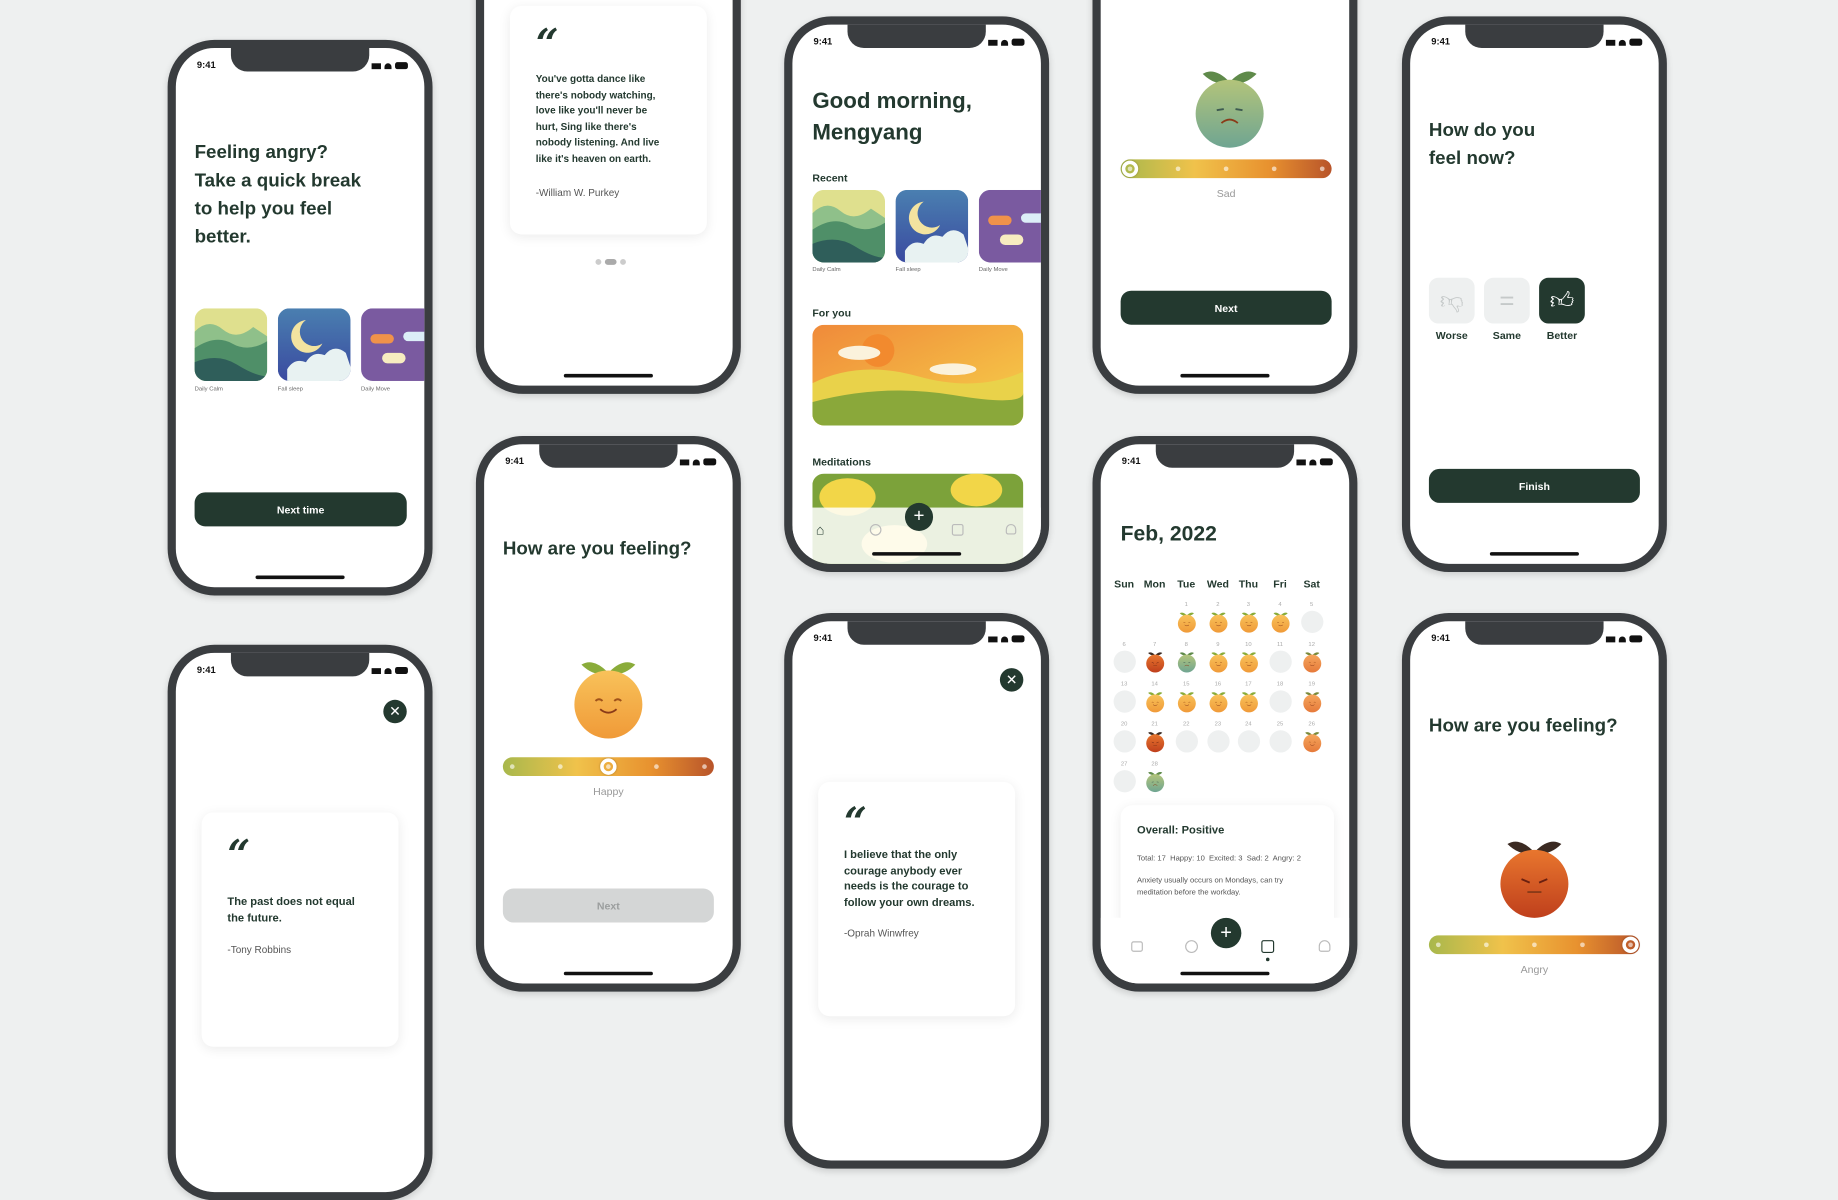 The width and height of the screenshot is (1838, 1200). I want to click on recent-fall-sleep, so click(932, 226).